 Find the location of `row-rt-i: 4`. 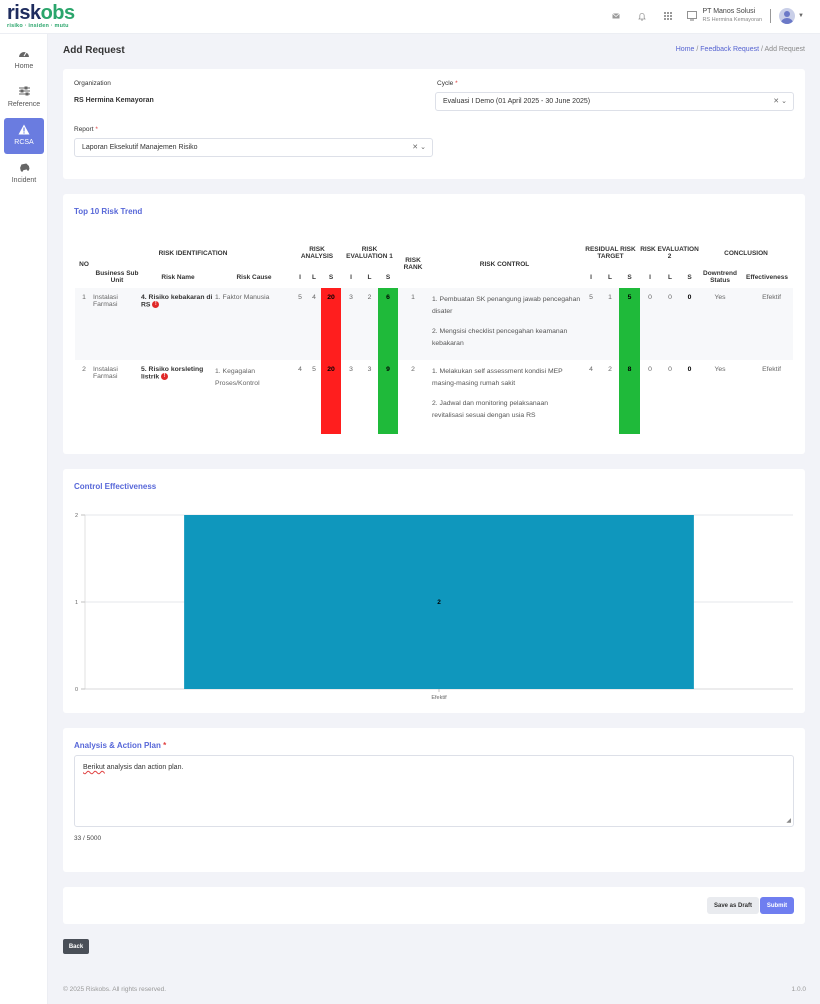

row-rt-i: 4 is located at coordinates (591, 369).